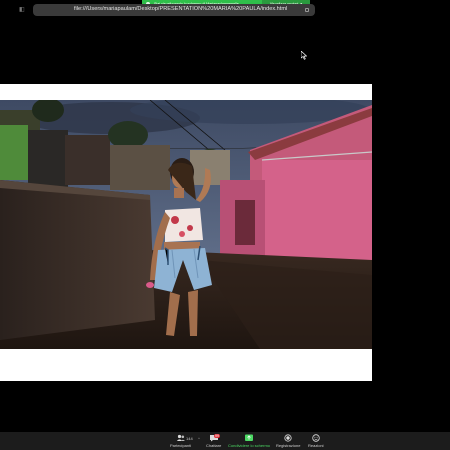 This screenshot has height=450, width=450. I want to click on participants-count: 144, so click(189, 438).